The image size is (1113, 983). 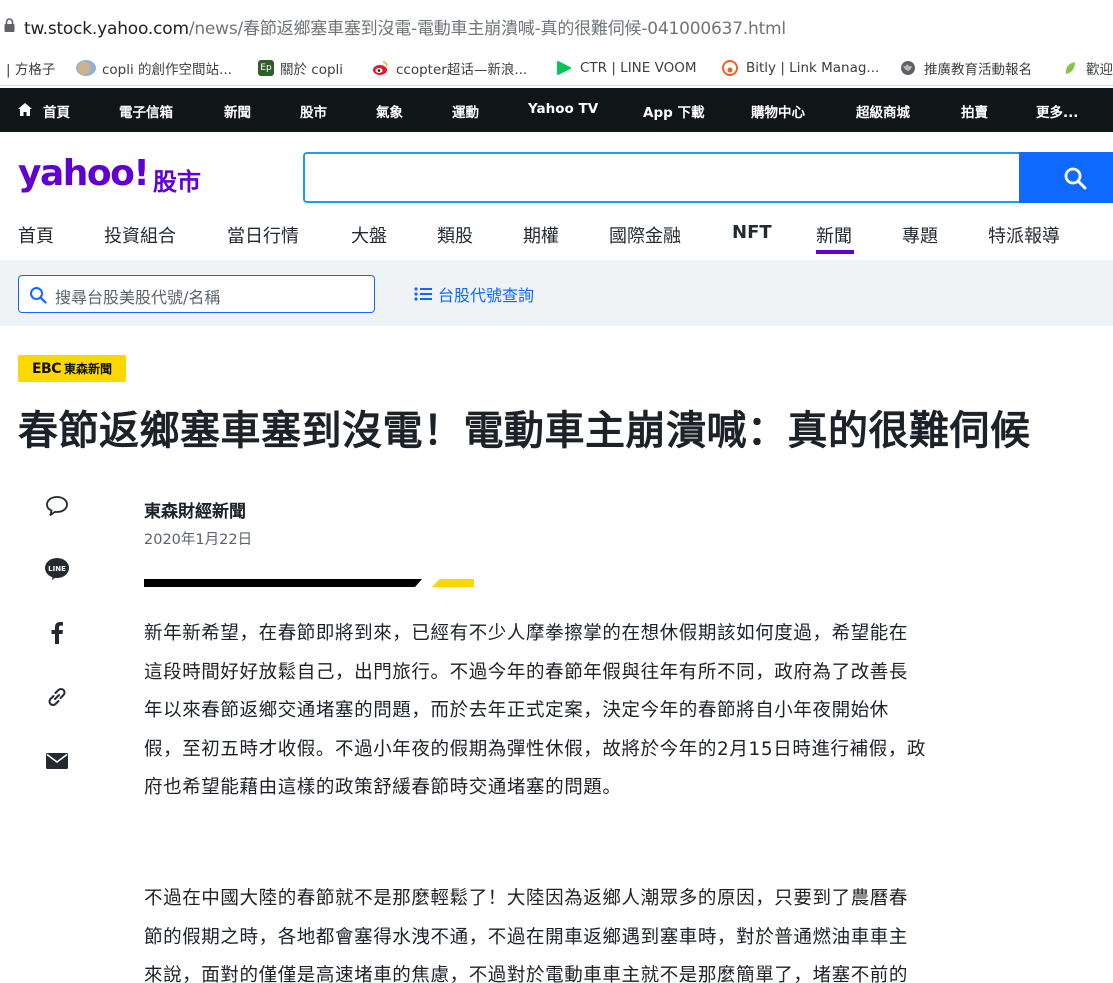 I want to click on bookmark-item: Ep 關於 copli, so click(x=300, y=68).